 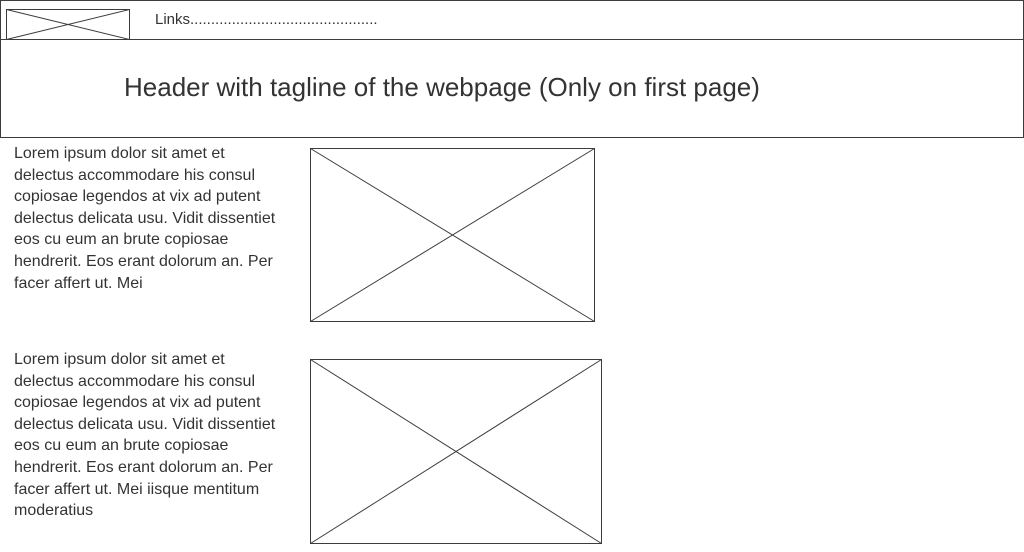 What do you see at coordinates (68, 24) in the screenshot?
I see `logo-image-placeholder-icon` at bounding box center [68, 24].